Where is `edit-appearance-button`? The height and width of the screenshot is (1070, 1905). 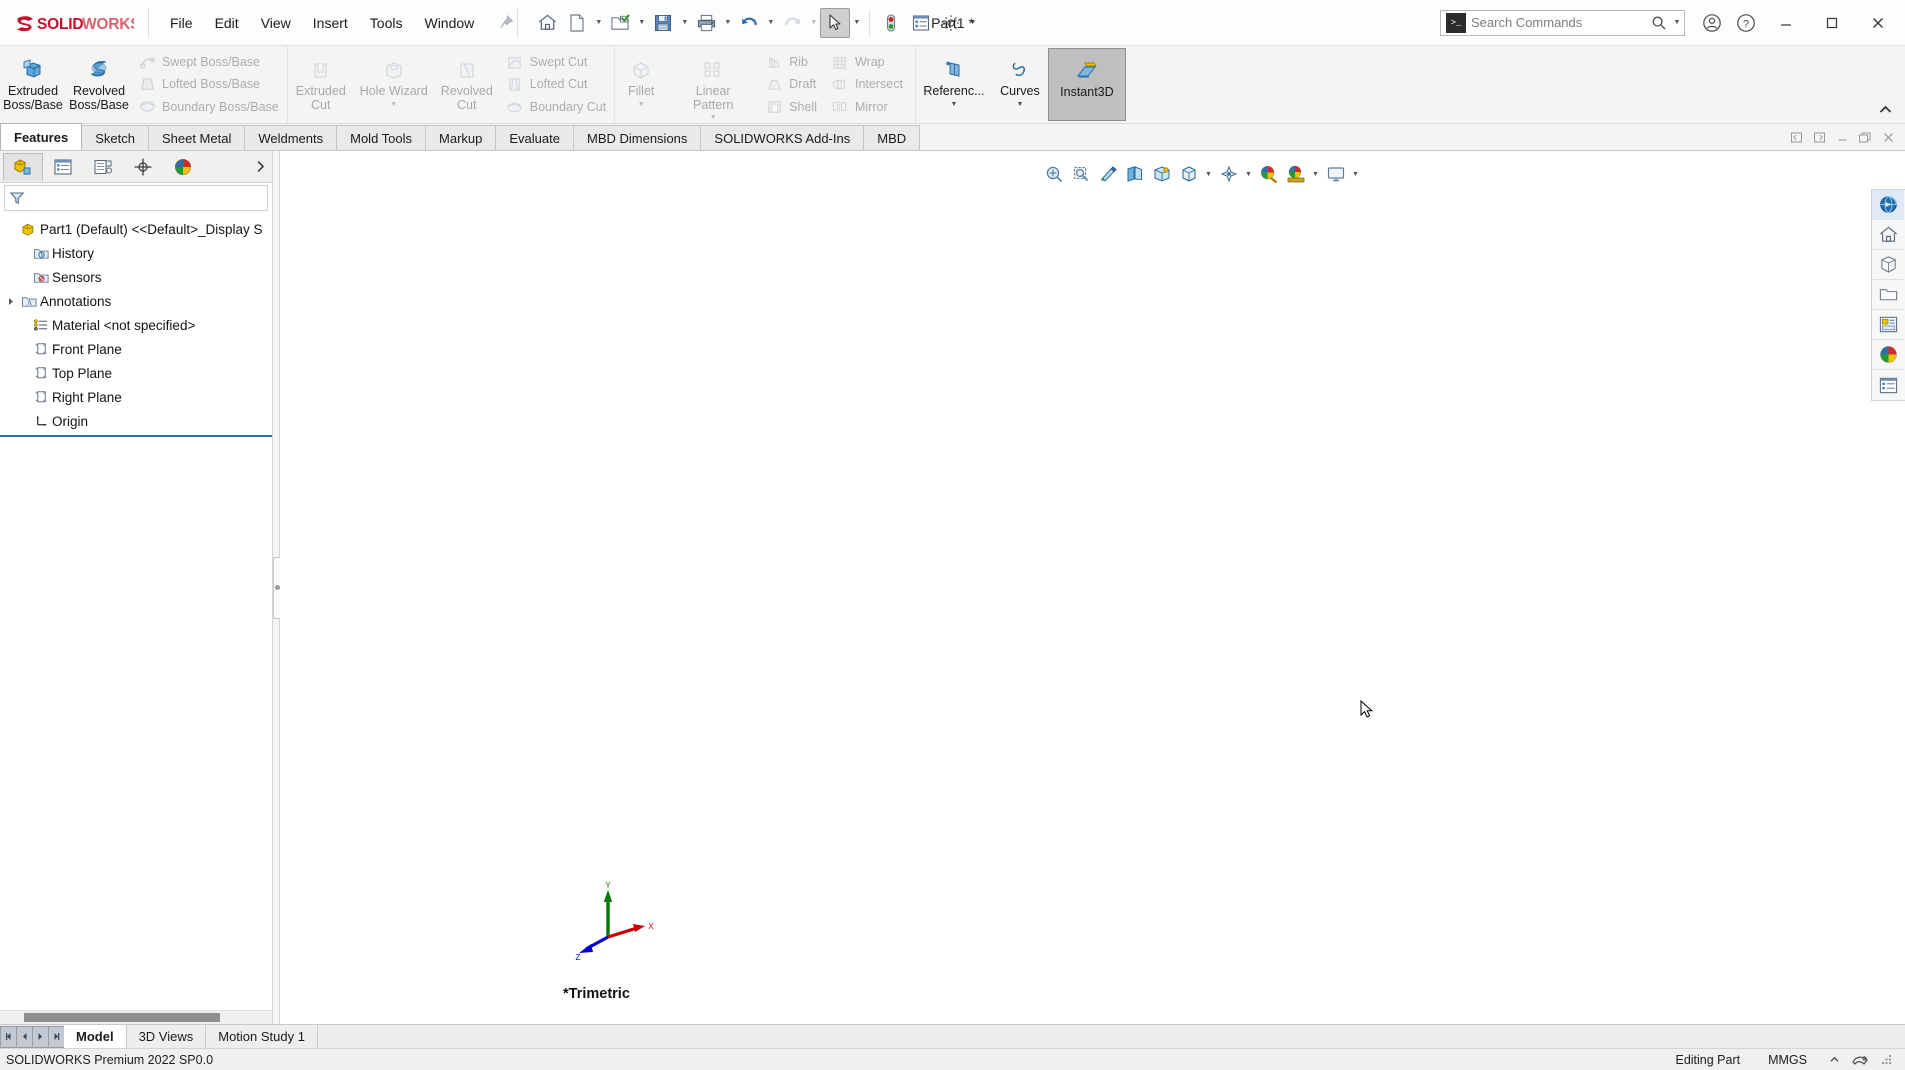 edit-appearance-button is located at coordinates (1269, 174).